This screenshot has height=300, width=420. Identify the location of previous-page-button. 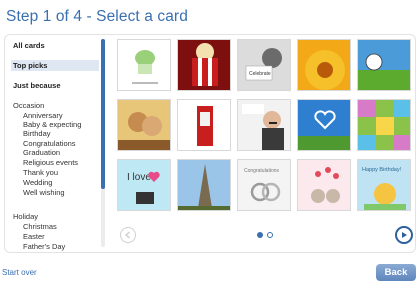
(128, 235).